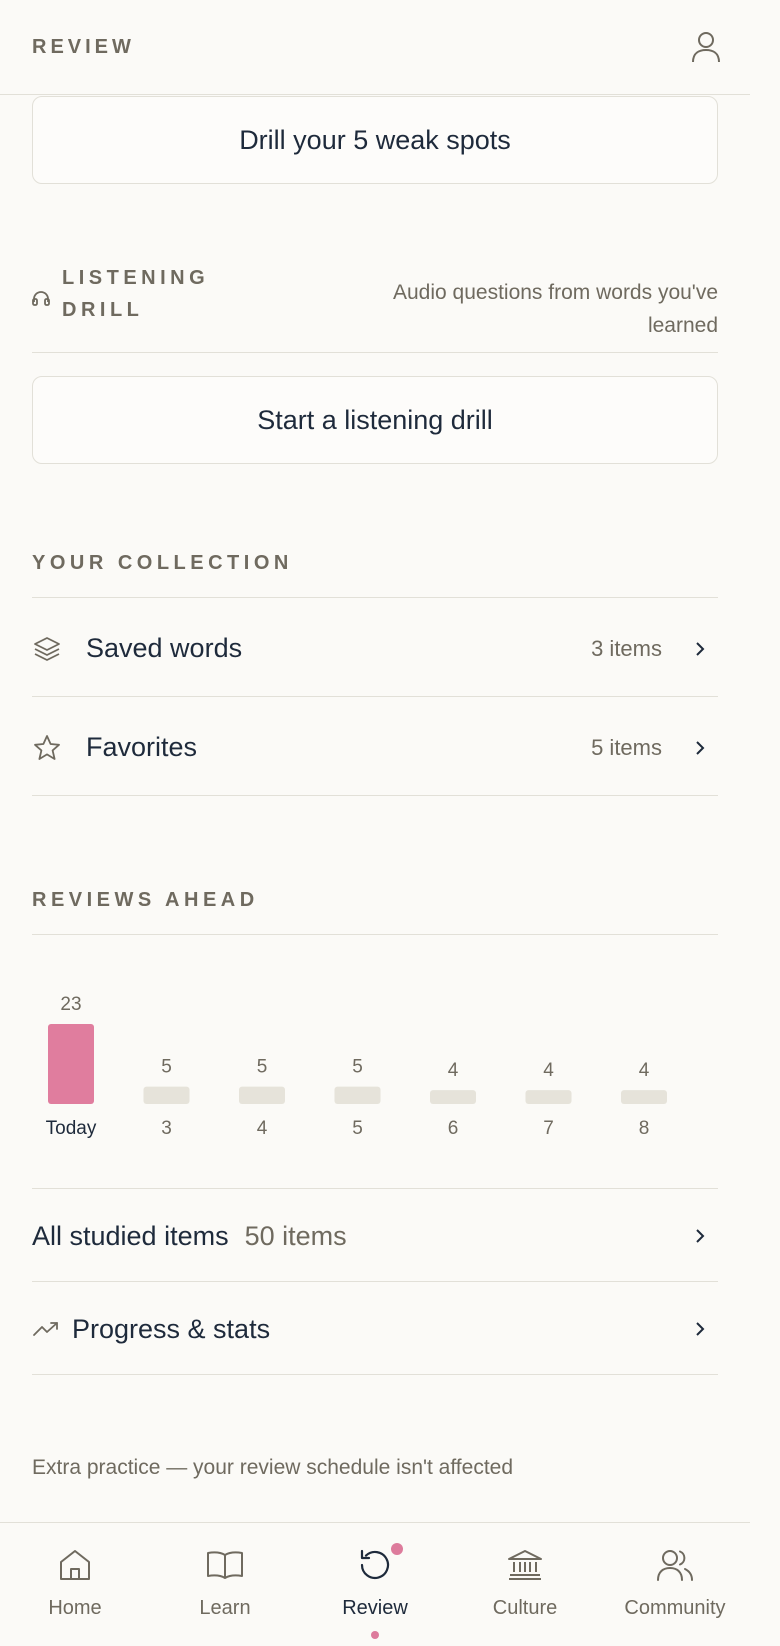 The image size is (780, 1646). What do you see at coordinates (142, 747) in the screenshot?
I see `favorites-label: Favorites` at bounding box center [142, 747].